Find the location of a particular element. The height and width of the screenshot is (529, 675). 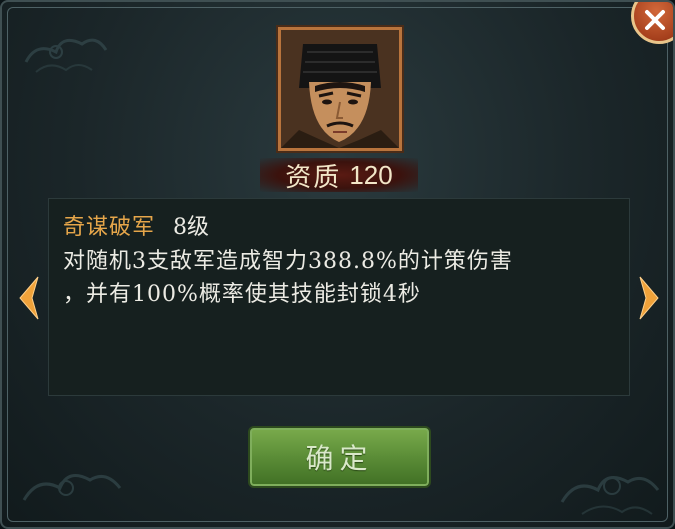

skill-description-line: ，并有100%概率使其技能封锁4秒 is located at coordinates (242, 294).